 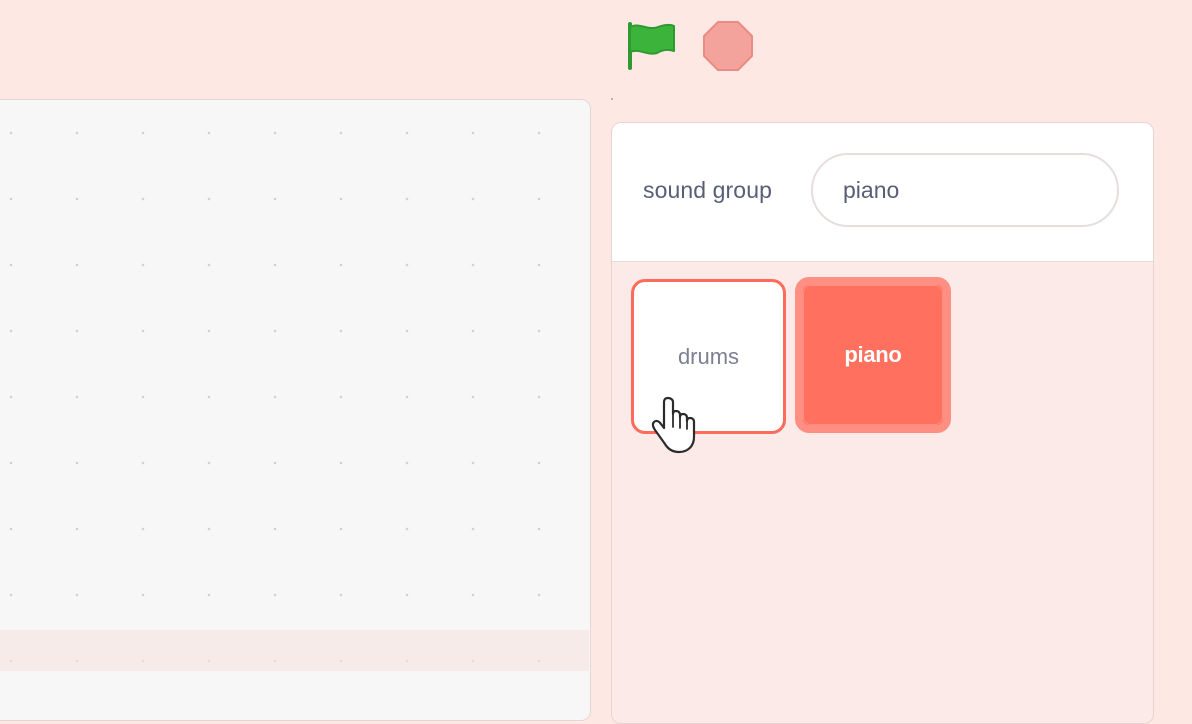 I want to click on stop-button, so click(x=728, y=45).